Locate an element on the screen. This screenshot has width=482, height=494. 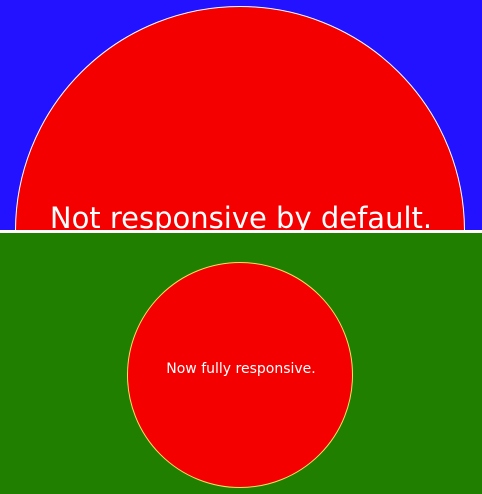
not-responsive-label: Not responsive by default. is located at coordinates (241, 215).